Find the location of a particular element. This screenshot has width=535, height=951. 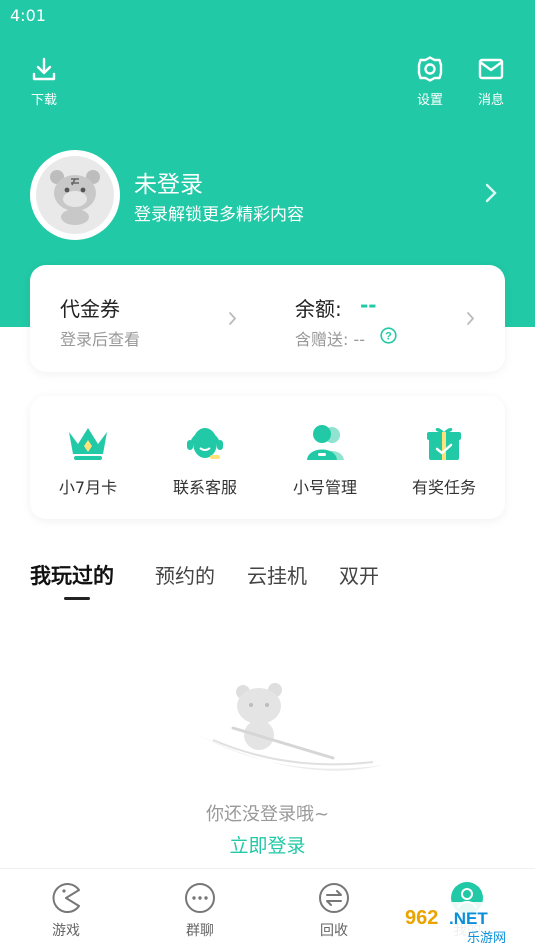

status-time: 4:01 is located at coordinates (28, 15).